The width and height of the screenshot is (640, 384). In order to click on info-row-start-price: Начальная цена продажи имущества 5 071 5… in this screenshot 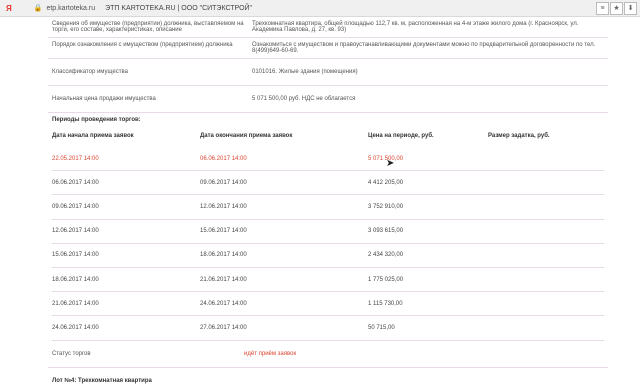, I will do `click(328, 99)`.